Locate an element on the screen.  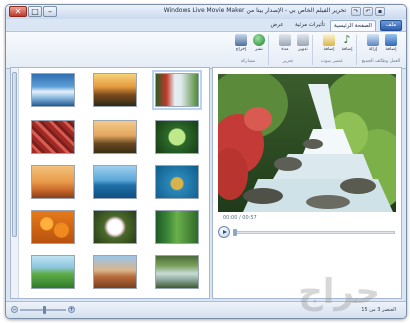
seek-knob is located at coordinates (235, 232).